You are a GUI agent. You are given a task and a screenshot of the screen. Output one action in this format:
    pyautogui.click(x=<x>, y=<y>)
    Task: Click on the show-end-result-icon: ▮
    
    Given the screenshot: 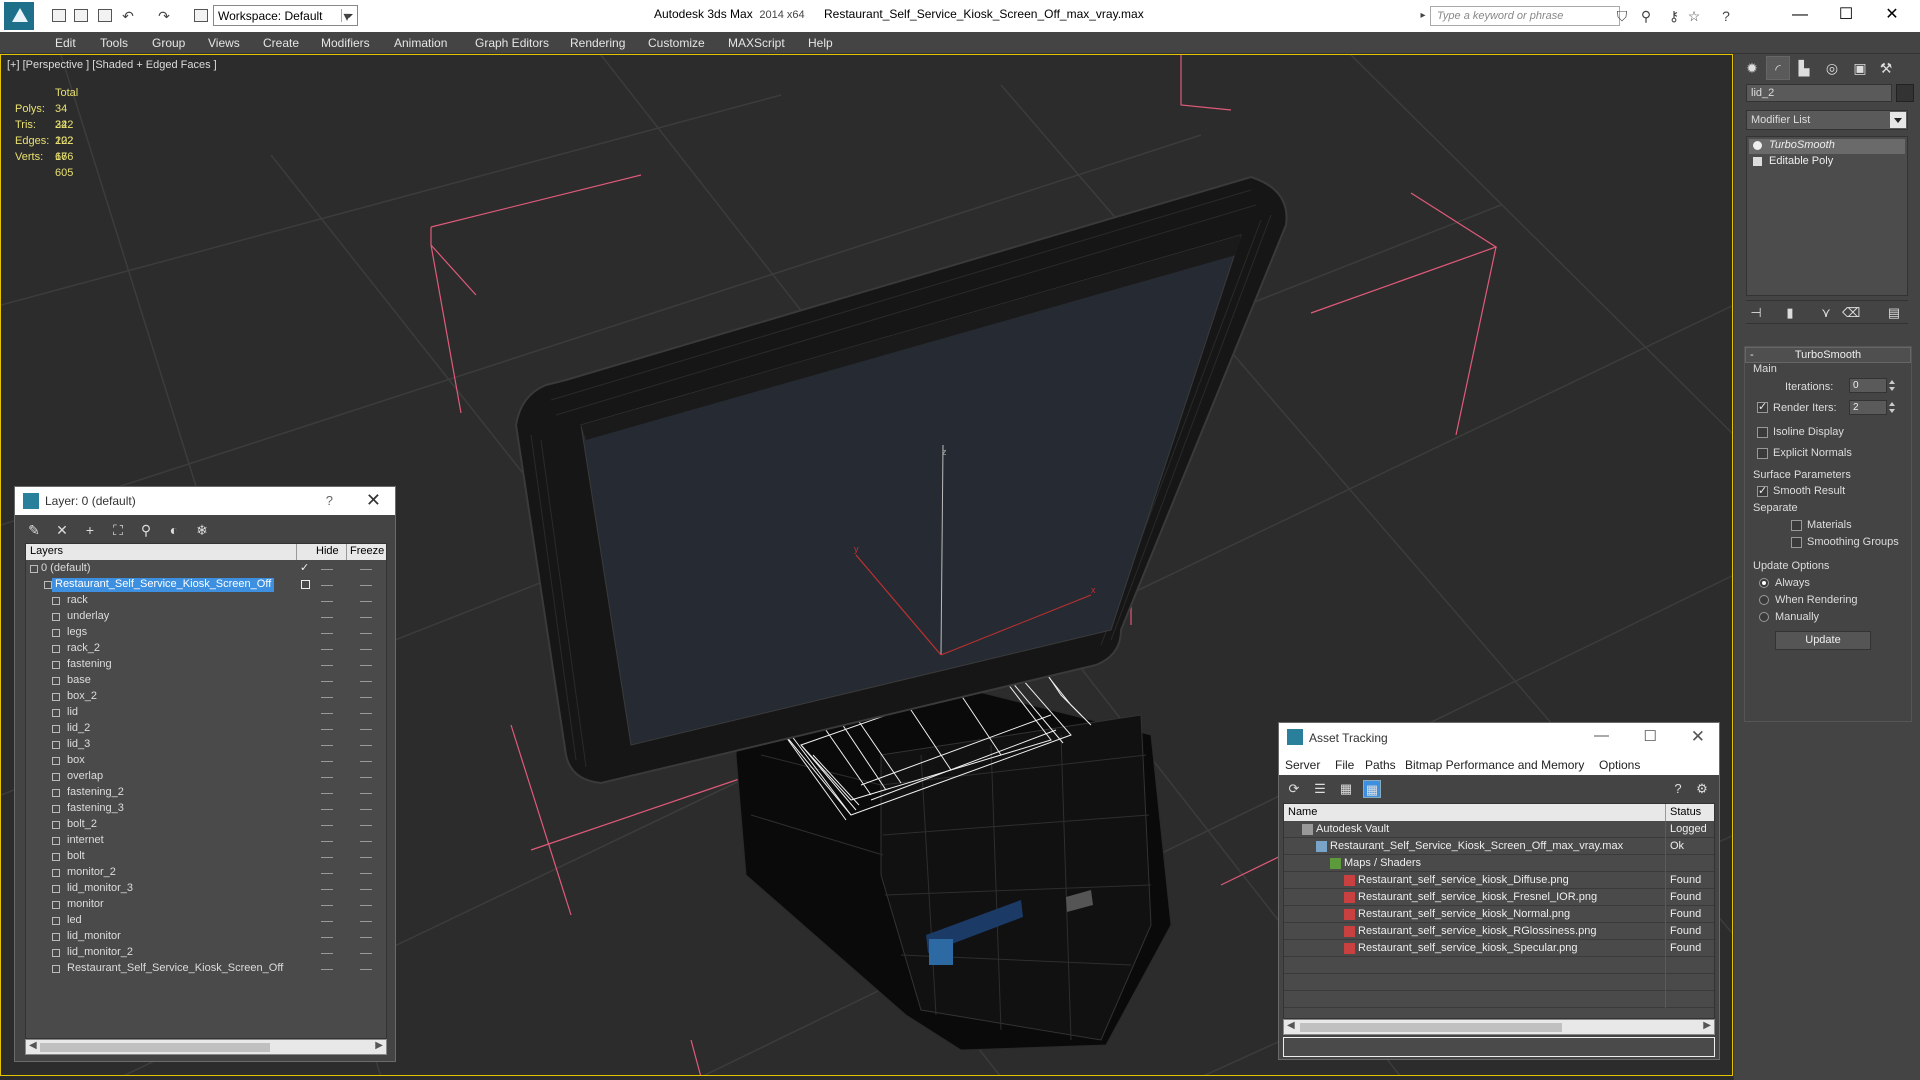 What is the action you would take?
    pyautogui.click(x=1790, y=313)
    